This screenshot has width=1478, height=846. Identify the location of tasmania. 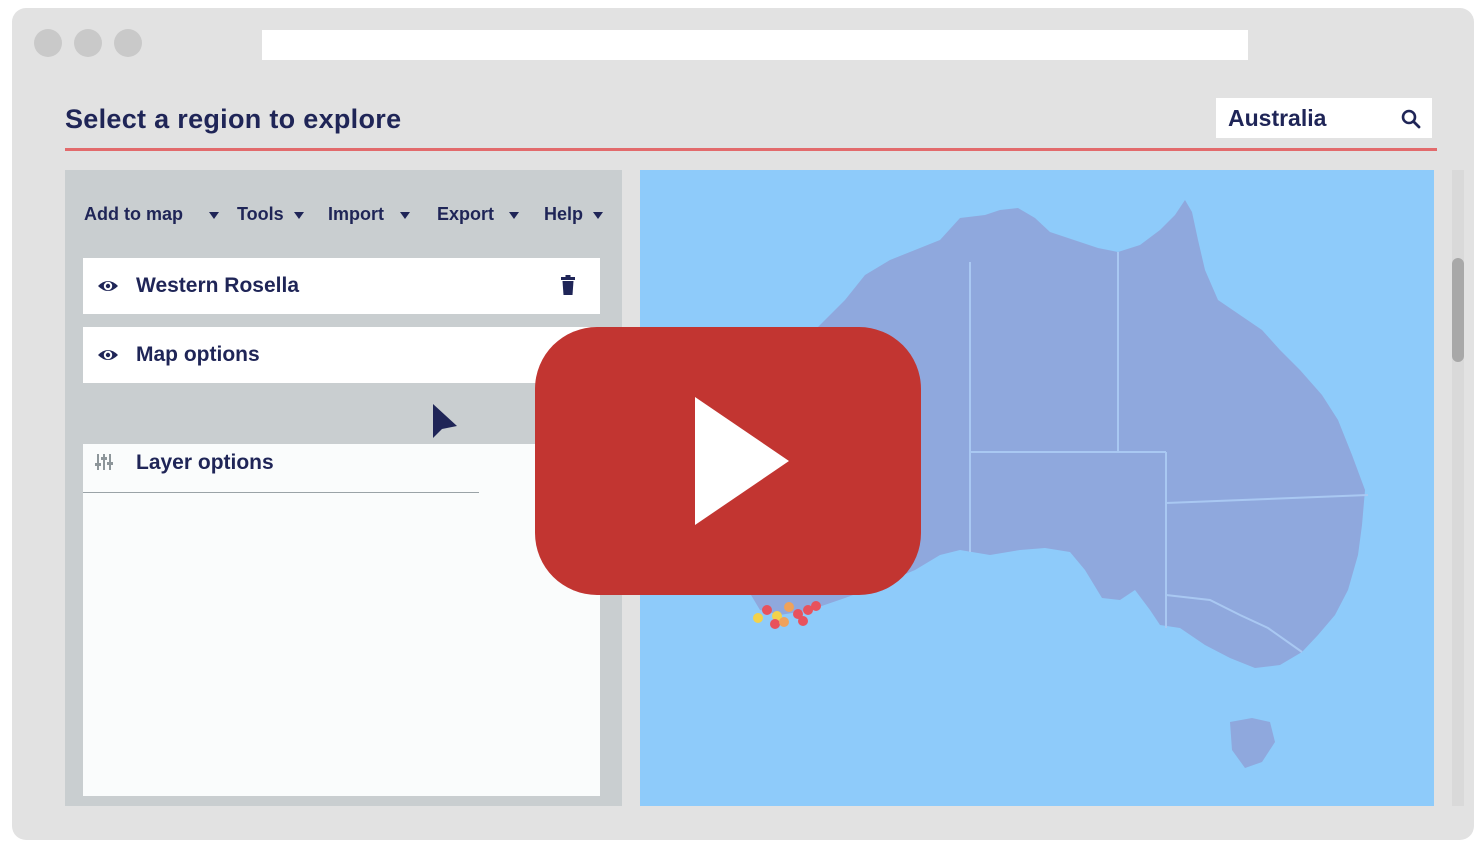
(1252, 743).